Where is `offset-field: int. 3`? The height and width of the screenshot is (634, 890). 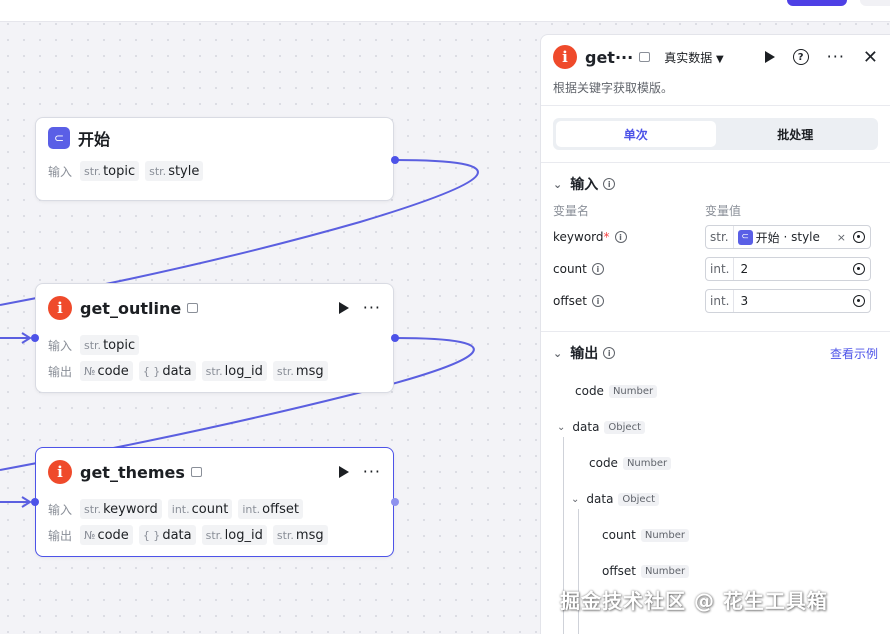
offset-field: int. 3 is located at coordinates (788, 301).